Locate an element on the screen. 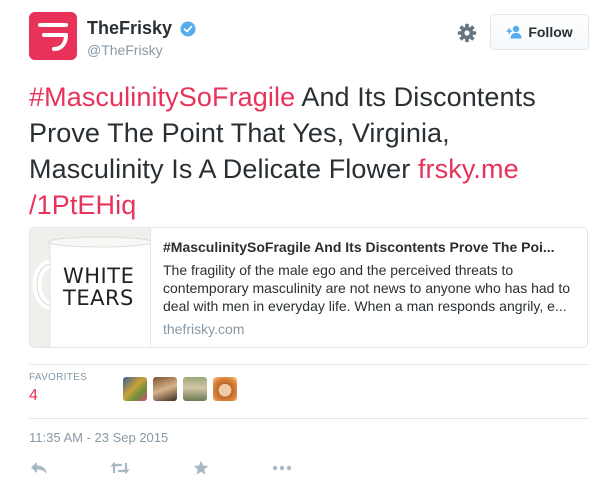 This screenshot has height=499, width=616. retweet-icon is located at coordinates (120, 468).